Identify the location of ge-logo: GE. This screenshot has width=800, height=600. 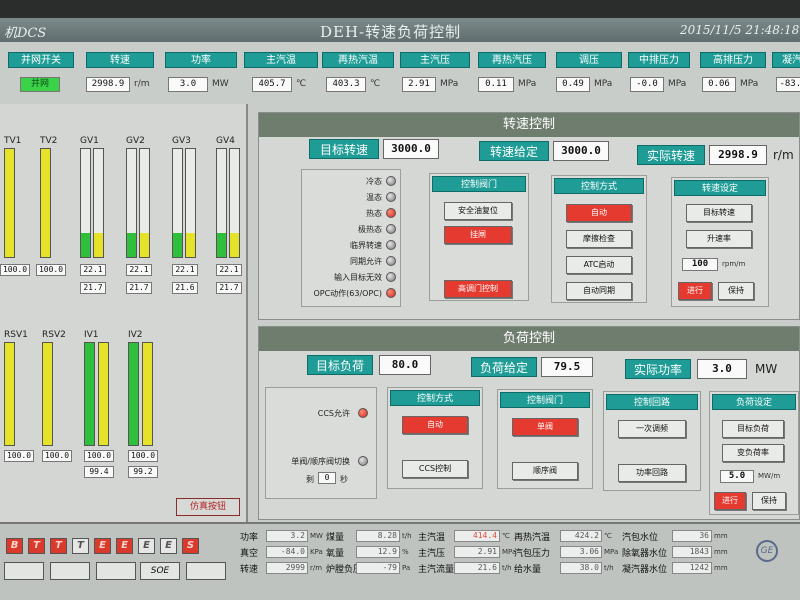
(767, 551).